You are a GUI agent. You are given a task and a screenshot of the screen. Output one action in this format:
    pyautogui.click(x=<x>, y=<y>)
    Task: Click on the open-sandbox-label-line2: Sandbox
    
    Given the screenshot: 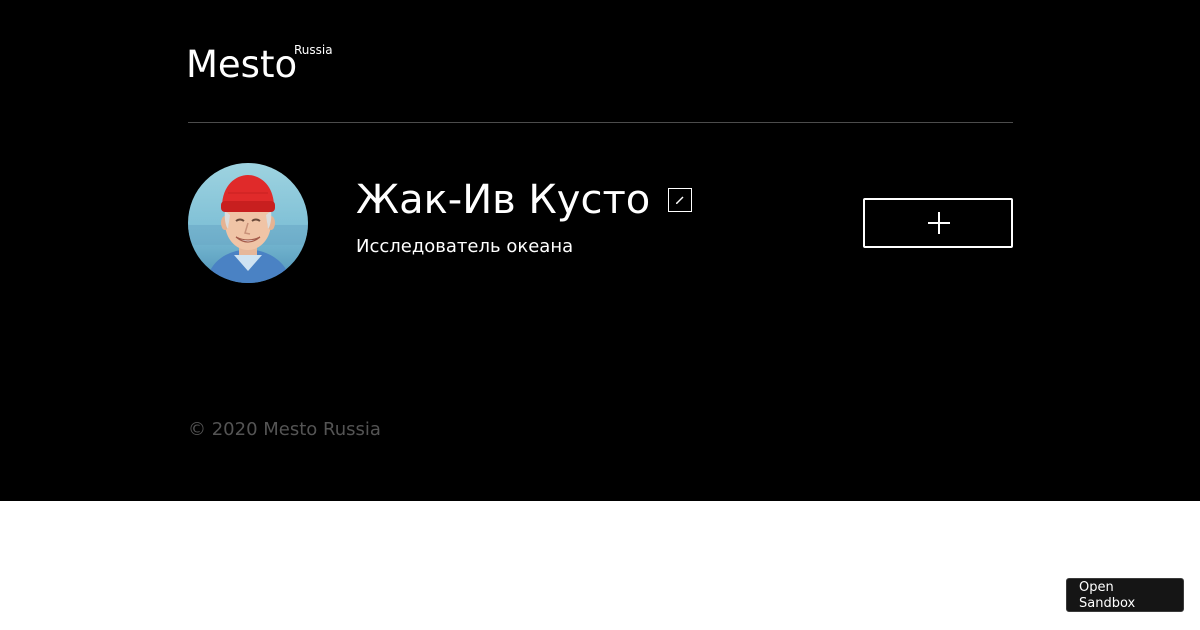 What is the action you would take?
    pyautogui.click(x=1107, y=603)
    